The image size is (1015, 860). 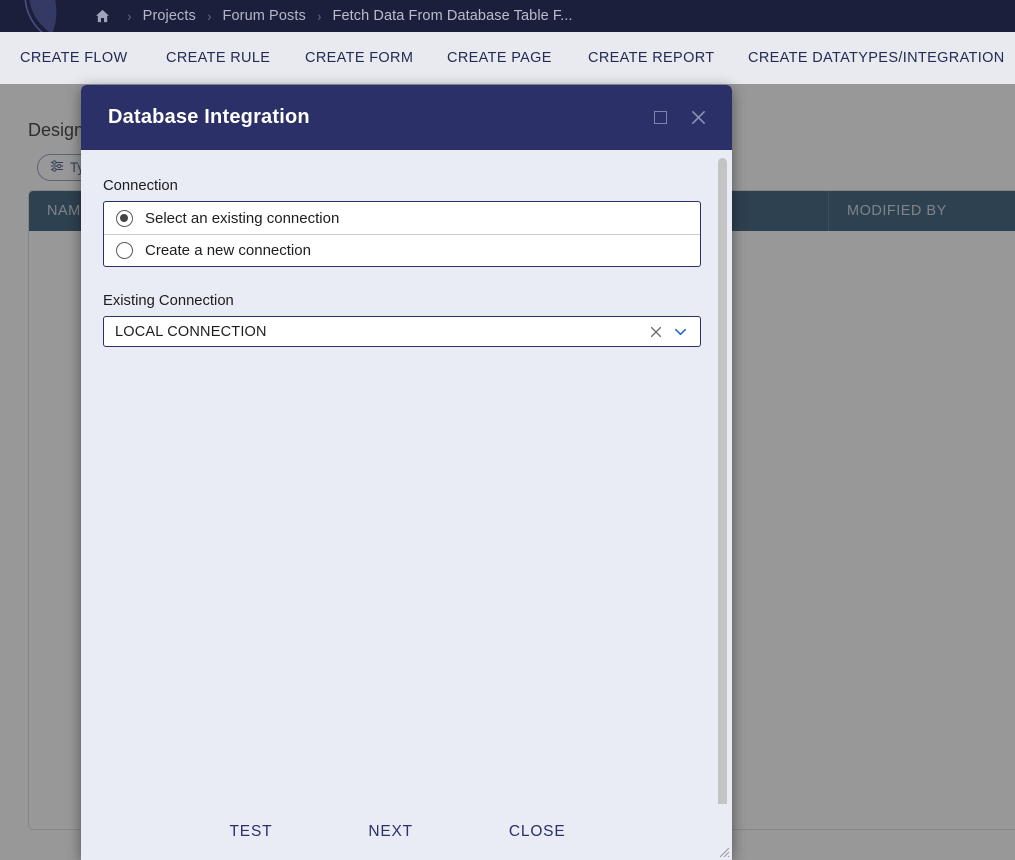 What do you see at coordinates (209, 117) in the screenshot?
I see `dialog-title: Database Integration` at bounding box center [209, 117].